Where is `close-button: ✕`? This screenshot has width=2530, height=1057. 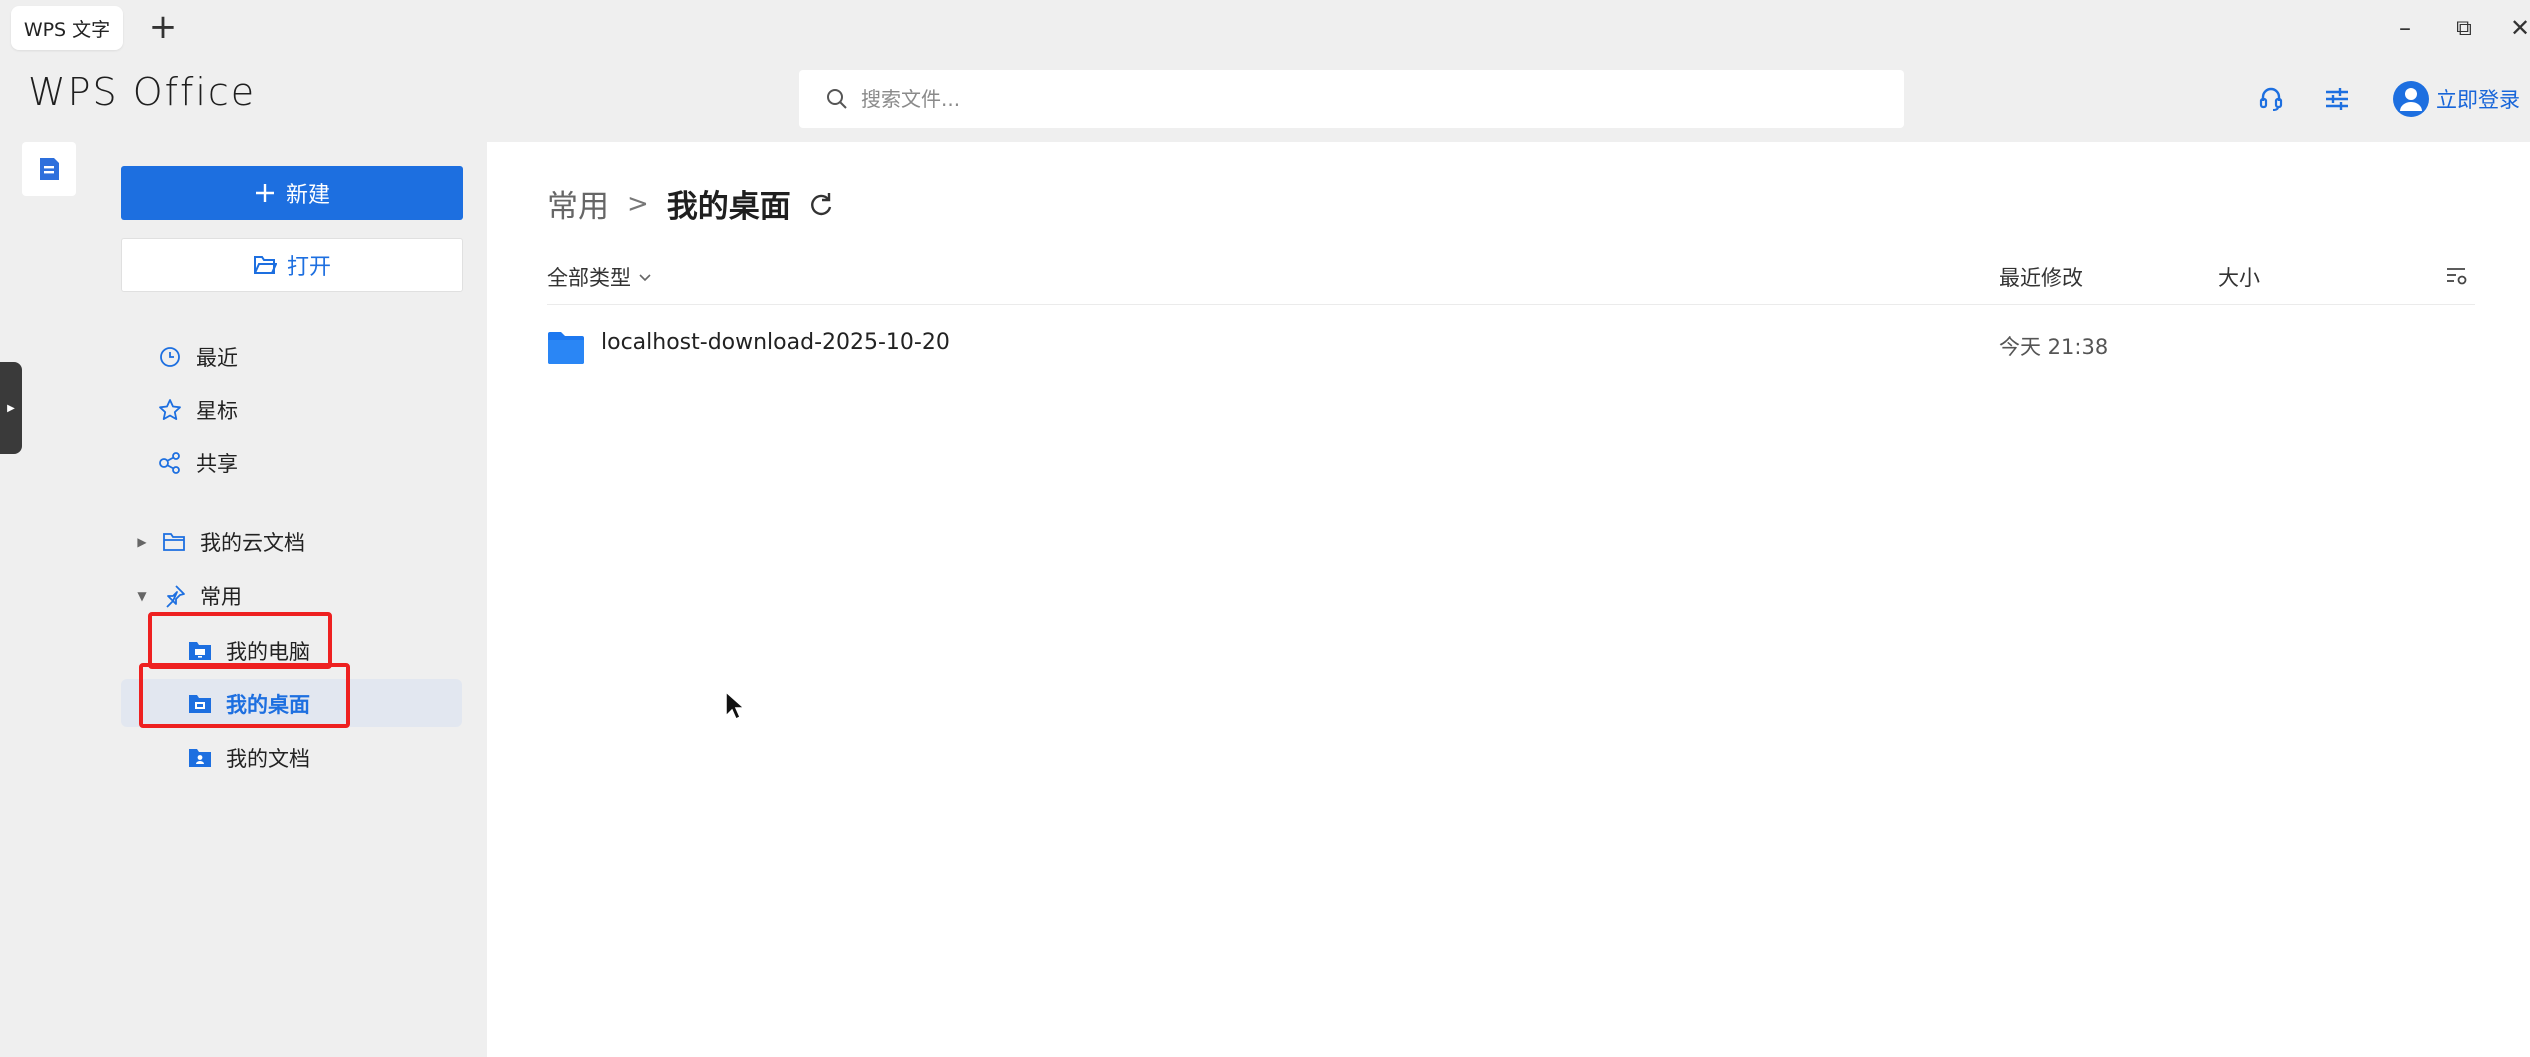 close-button: ✕ is located at coordinates (2515, 28).